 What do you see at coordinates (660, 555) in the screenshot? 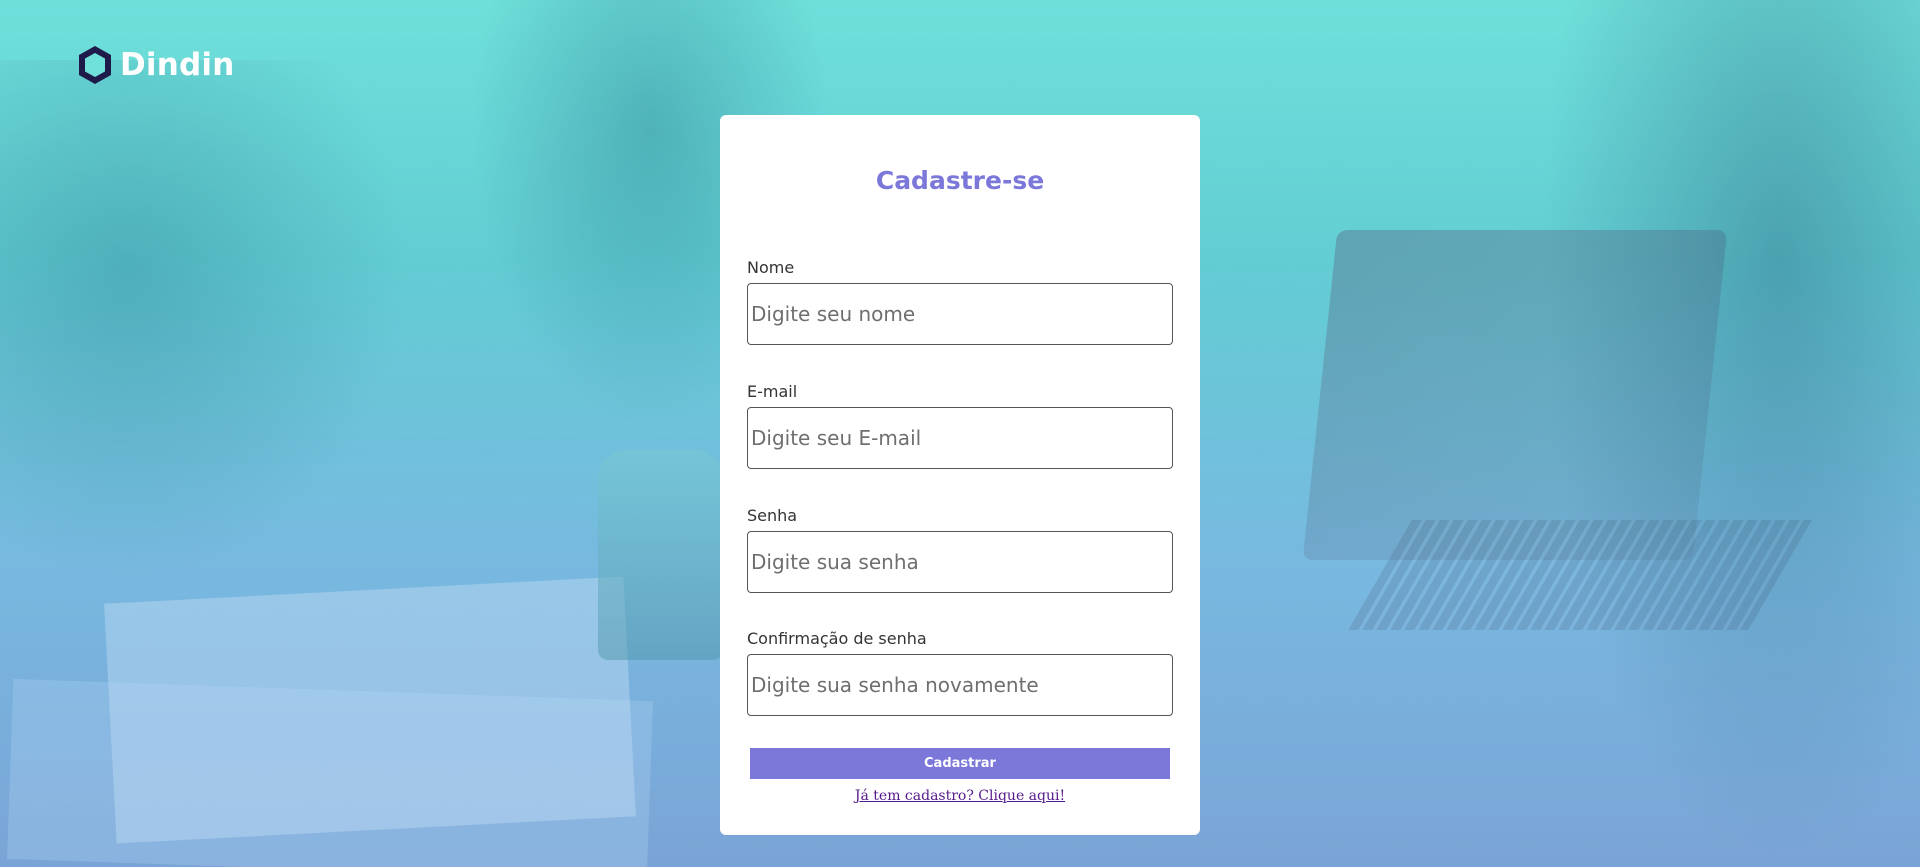
I see `background-photo-glass` at bounding box center [660, 555].